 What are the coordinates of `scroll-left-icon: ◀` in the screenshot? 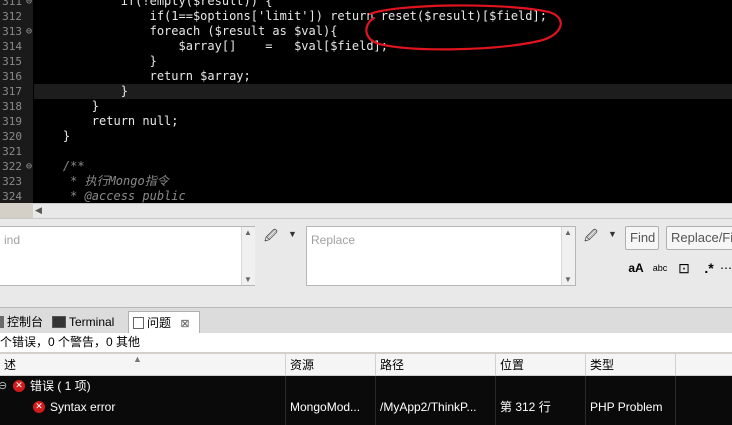 It's located at (38, 210).